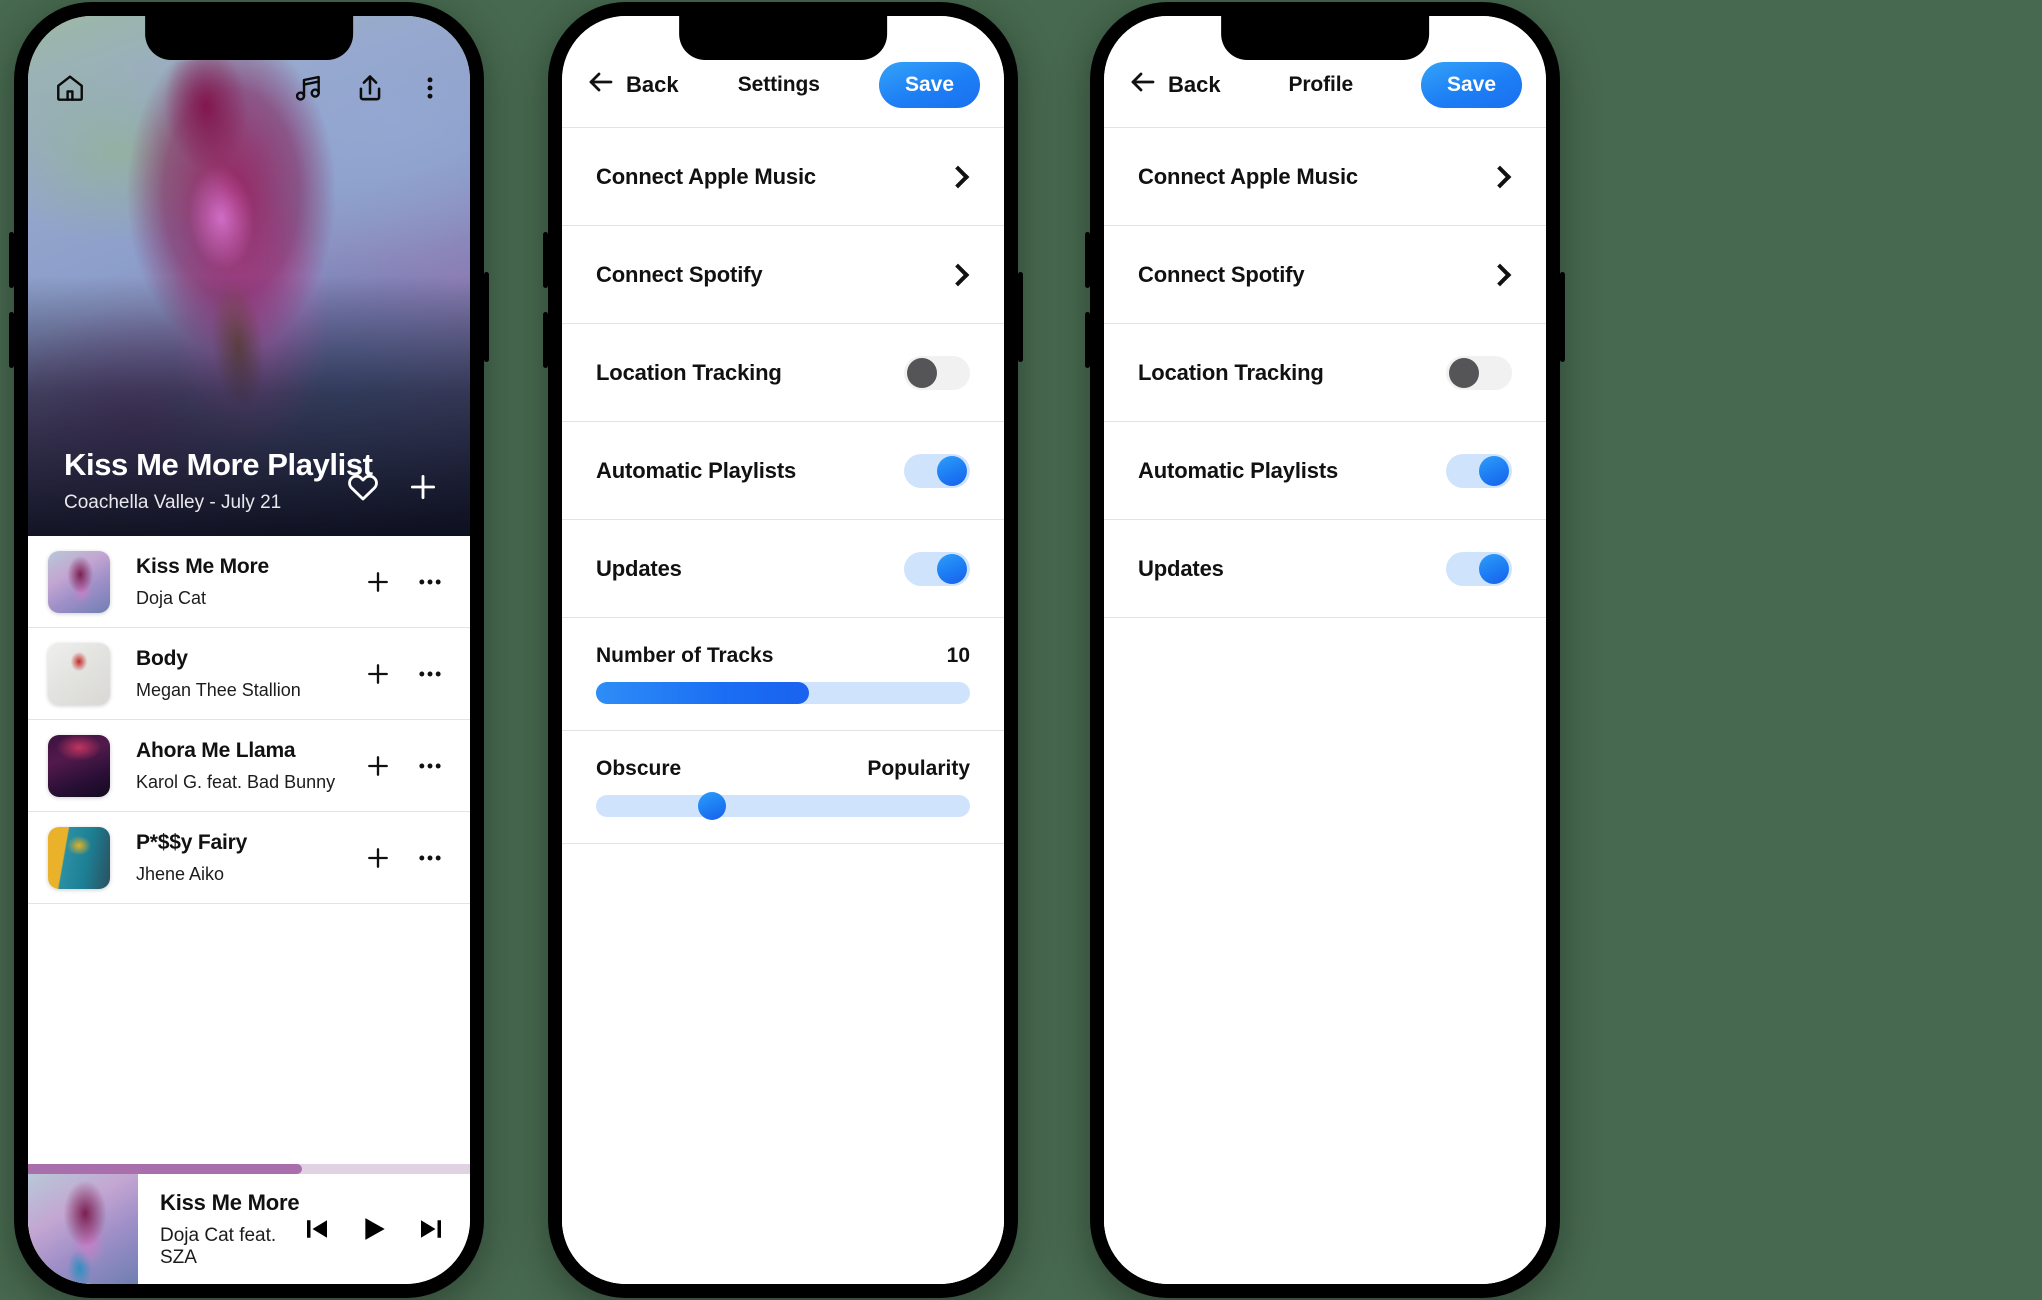  What do you see at coordinates (783, 656) in the screenshot?
I see `number-of-tracks-head: Number of Tracks 10` at bounding box center [783, 656].